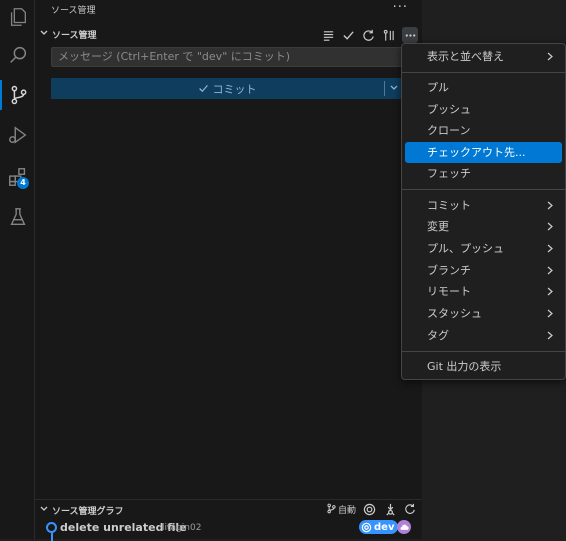 This screenshot has height=541, width=566. Describe the element at coordinates (449, 173) in the screenshot. I see `menu-item-label: フェッチ` at that location.